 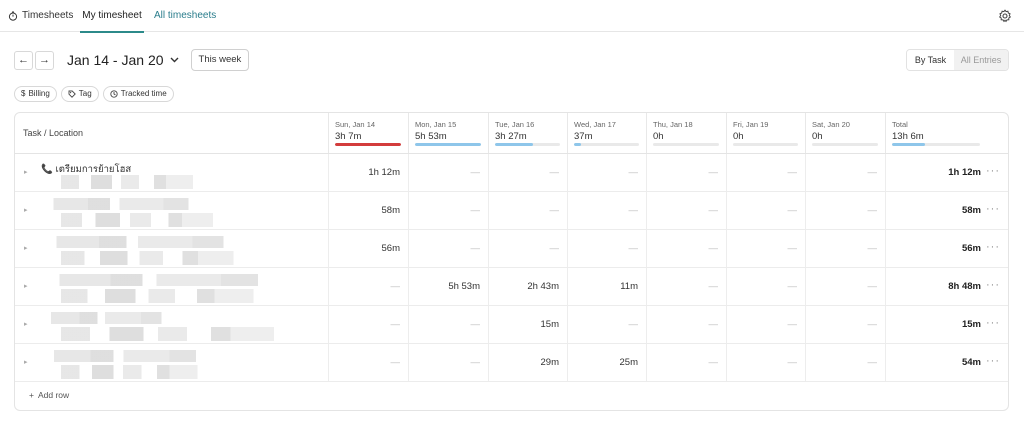 What do you see at coordinates (79, 94) in the screenshot?
I see `tag-filter: Tag` at bounding box center [79, 94].